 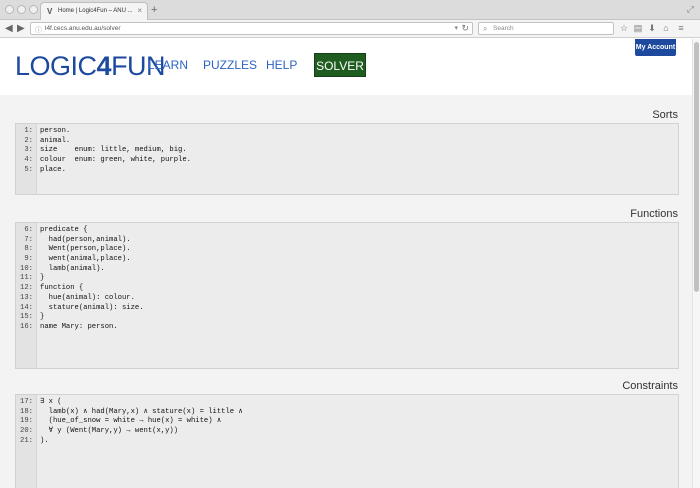 What do you see at coordinates (650, 386) in the screenshot?
I see `section-title-constraints: Constraints` at bounding box center [650, 386].